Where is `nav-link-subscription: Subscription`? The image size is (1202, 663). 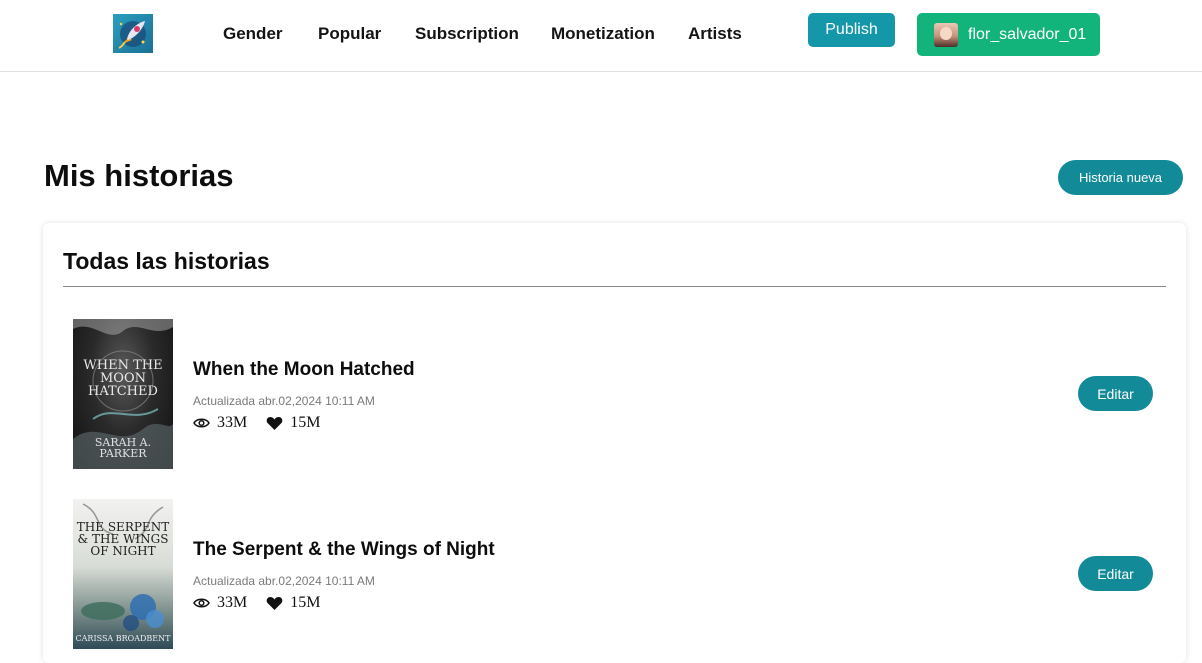 nav-link-subscription: Subscription is located at coordinates (467, 34).